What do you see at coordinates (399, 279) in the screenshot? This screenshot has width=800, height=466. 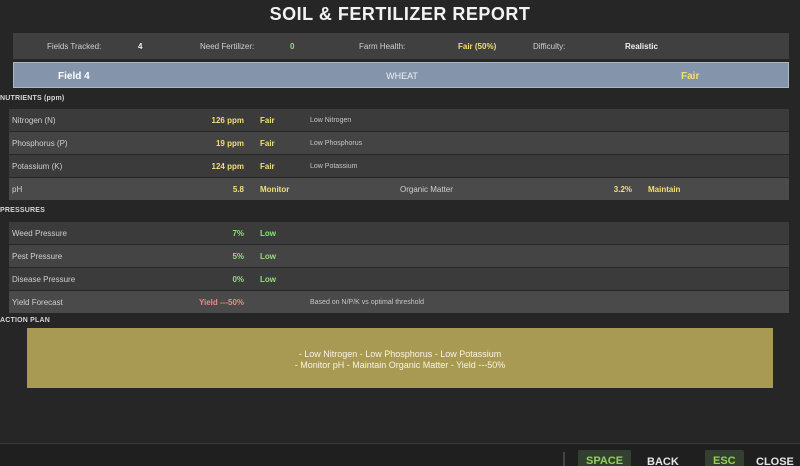 I see `pressure-row-disease: Disease Pressure 0% Low` at bounding box center [399, 279].